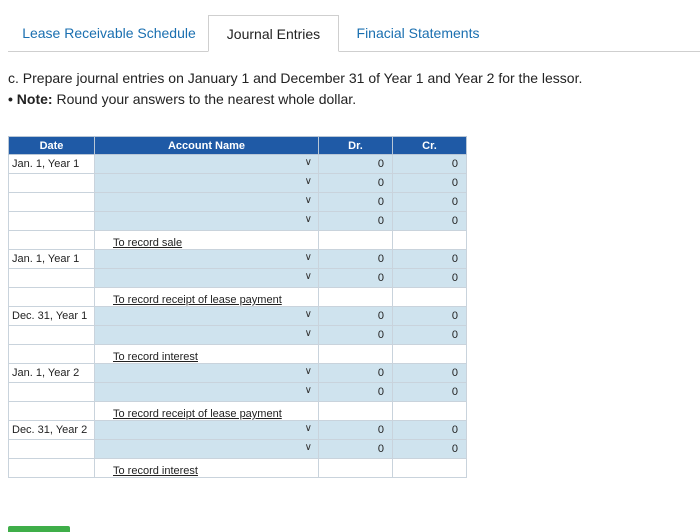 This screenshot has width=700, height=532. I want to click on date-cell: Dec. 31, Year 2, so click(51, 430).